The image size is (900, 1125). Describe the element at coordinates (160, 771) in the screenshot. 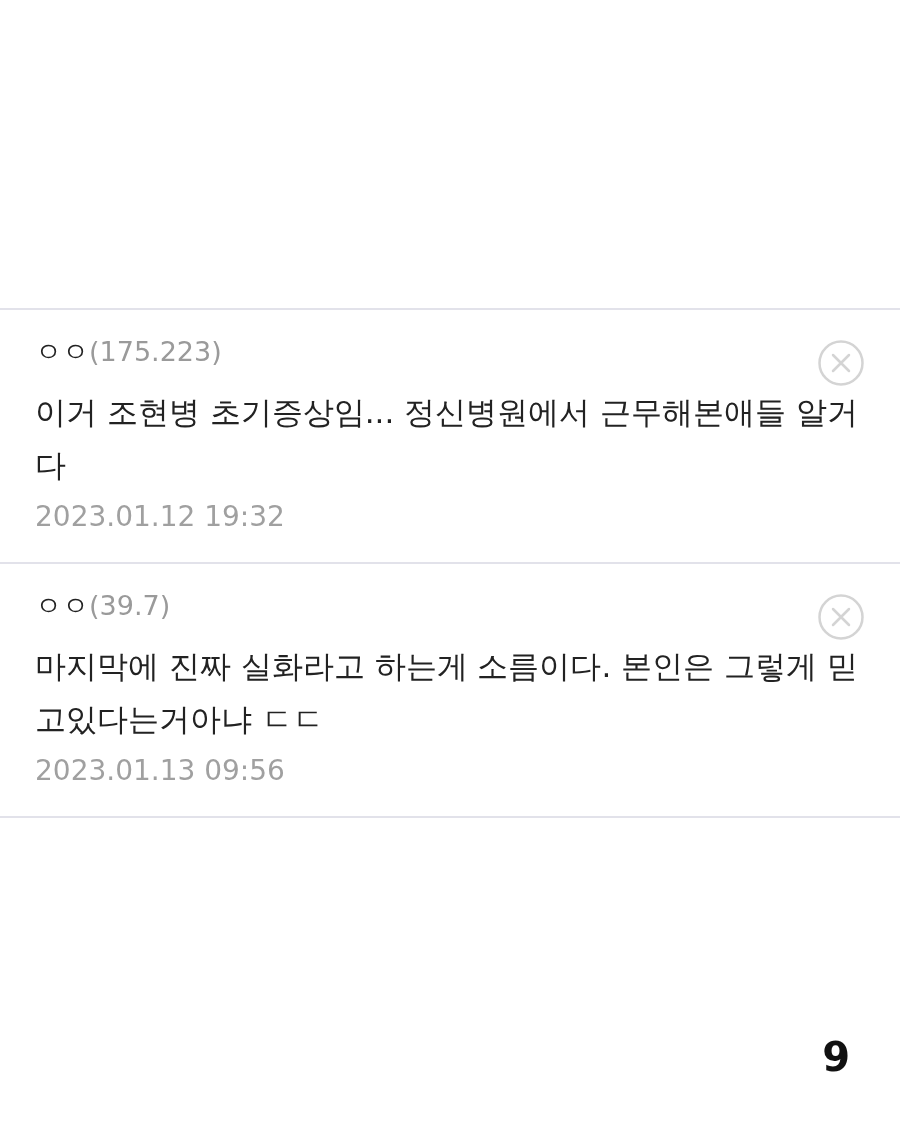

I see `comment-date: 2023.01.13 09:56` at that location.